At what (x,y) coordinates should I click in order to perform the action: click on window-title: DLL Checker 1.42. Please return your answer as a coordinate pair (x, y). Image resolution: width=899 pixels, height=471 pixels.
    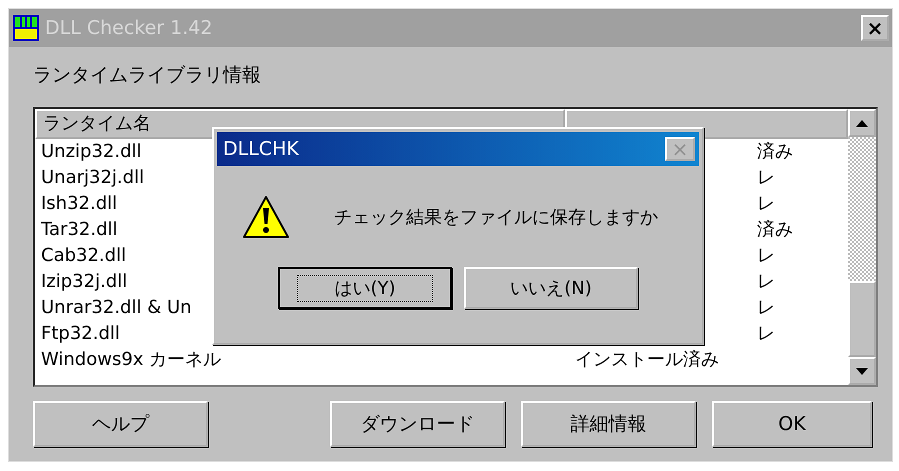
    Looking at the image, I should click on (128, 28).